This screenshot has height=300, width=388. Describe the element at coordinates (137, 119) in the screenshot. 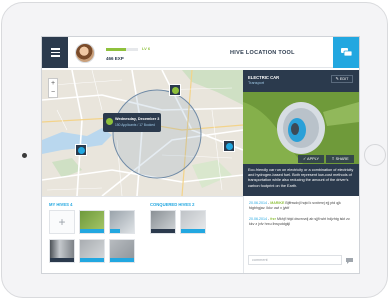

I see `callout-title: Wednesday, December 3` at that location.